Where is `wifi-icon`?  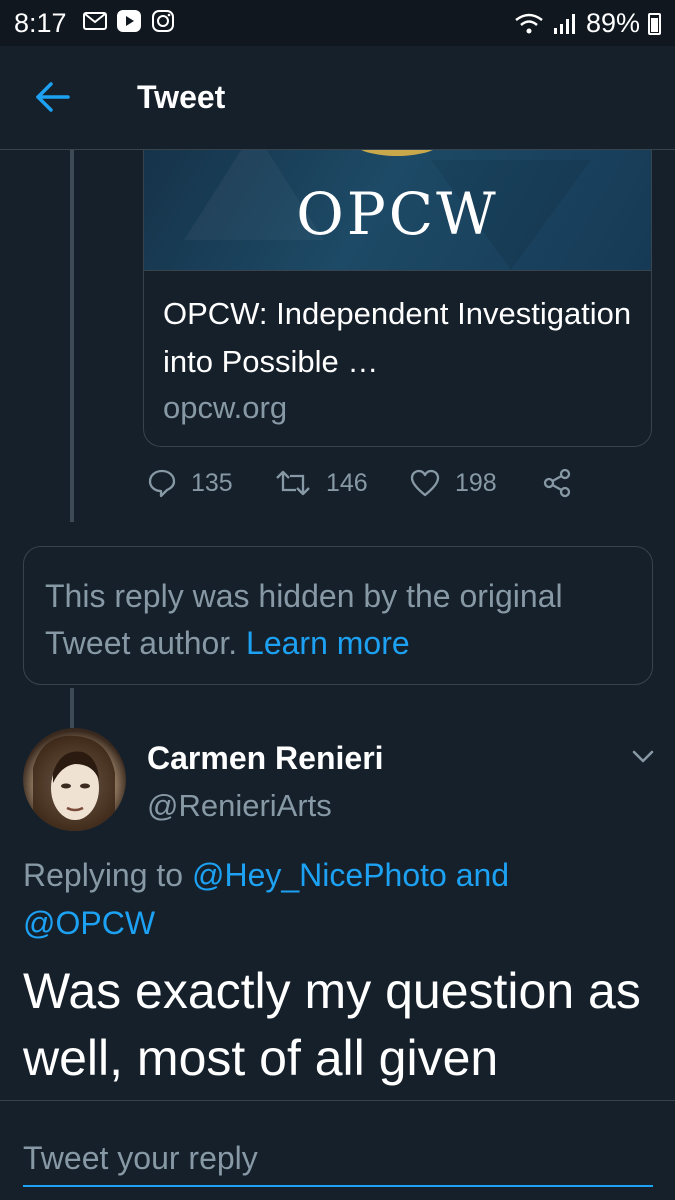 wifi-icon is located at coordinates (529, 23).